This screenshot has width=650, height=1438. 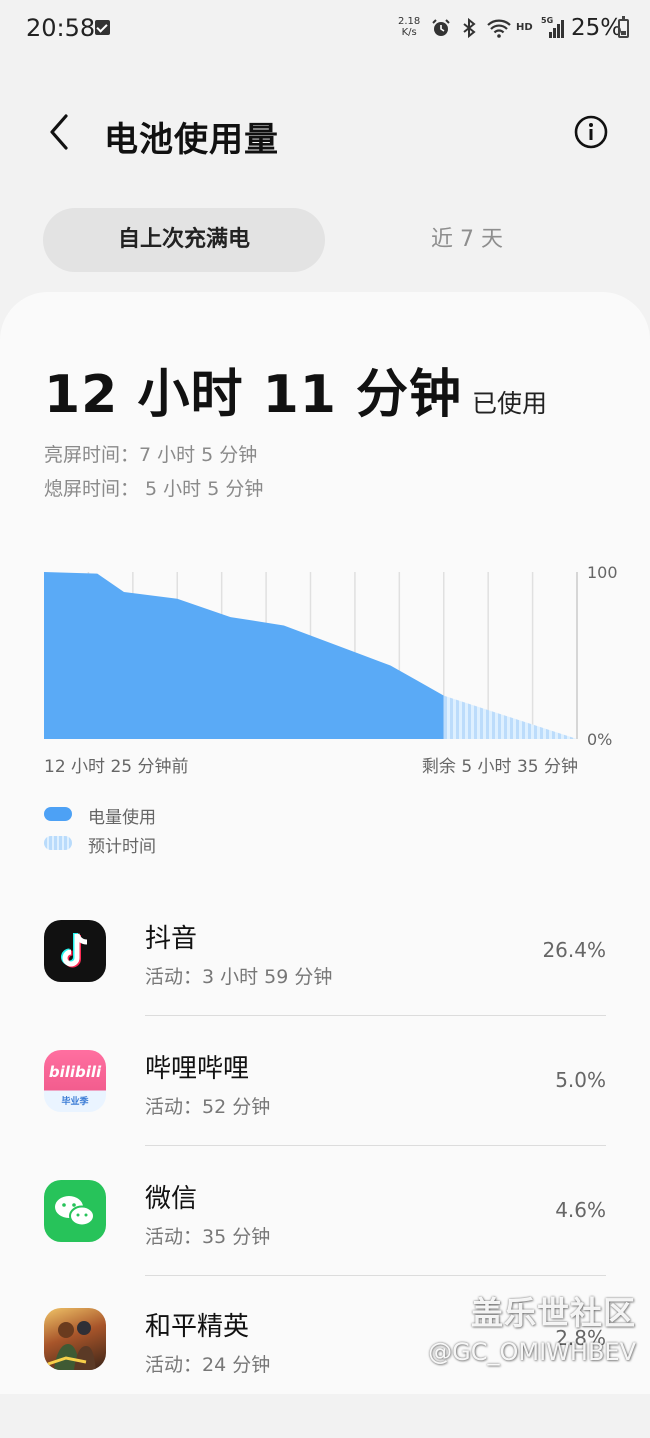 What do you see at coordinates (409, 32) in the screenshot?
I see `network-speed-unit: K/s` at bounding box center [409, 32].